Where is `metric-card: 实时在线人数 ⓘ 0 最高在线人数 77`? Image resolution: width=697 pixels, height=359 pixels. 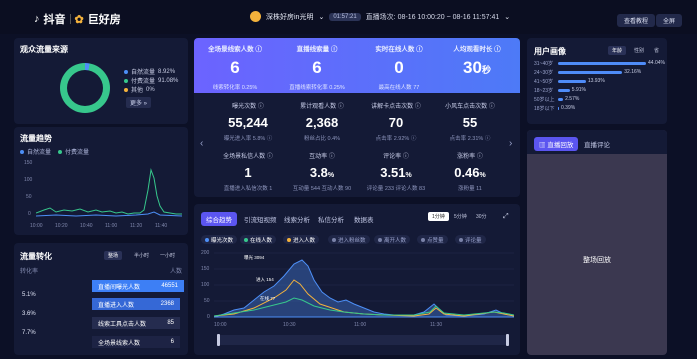
metric-card: 实时在线人数 ⓘ 0 最高在线人数 77 is located at coordinates (399, 67).